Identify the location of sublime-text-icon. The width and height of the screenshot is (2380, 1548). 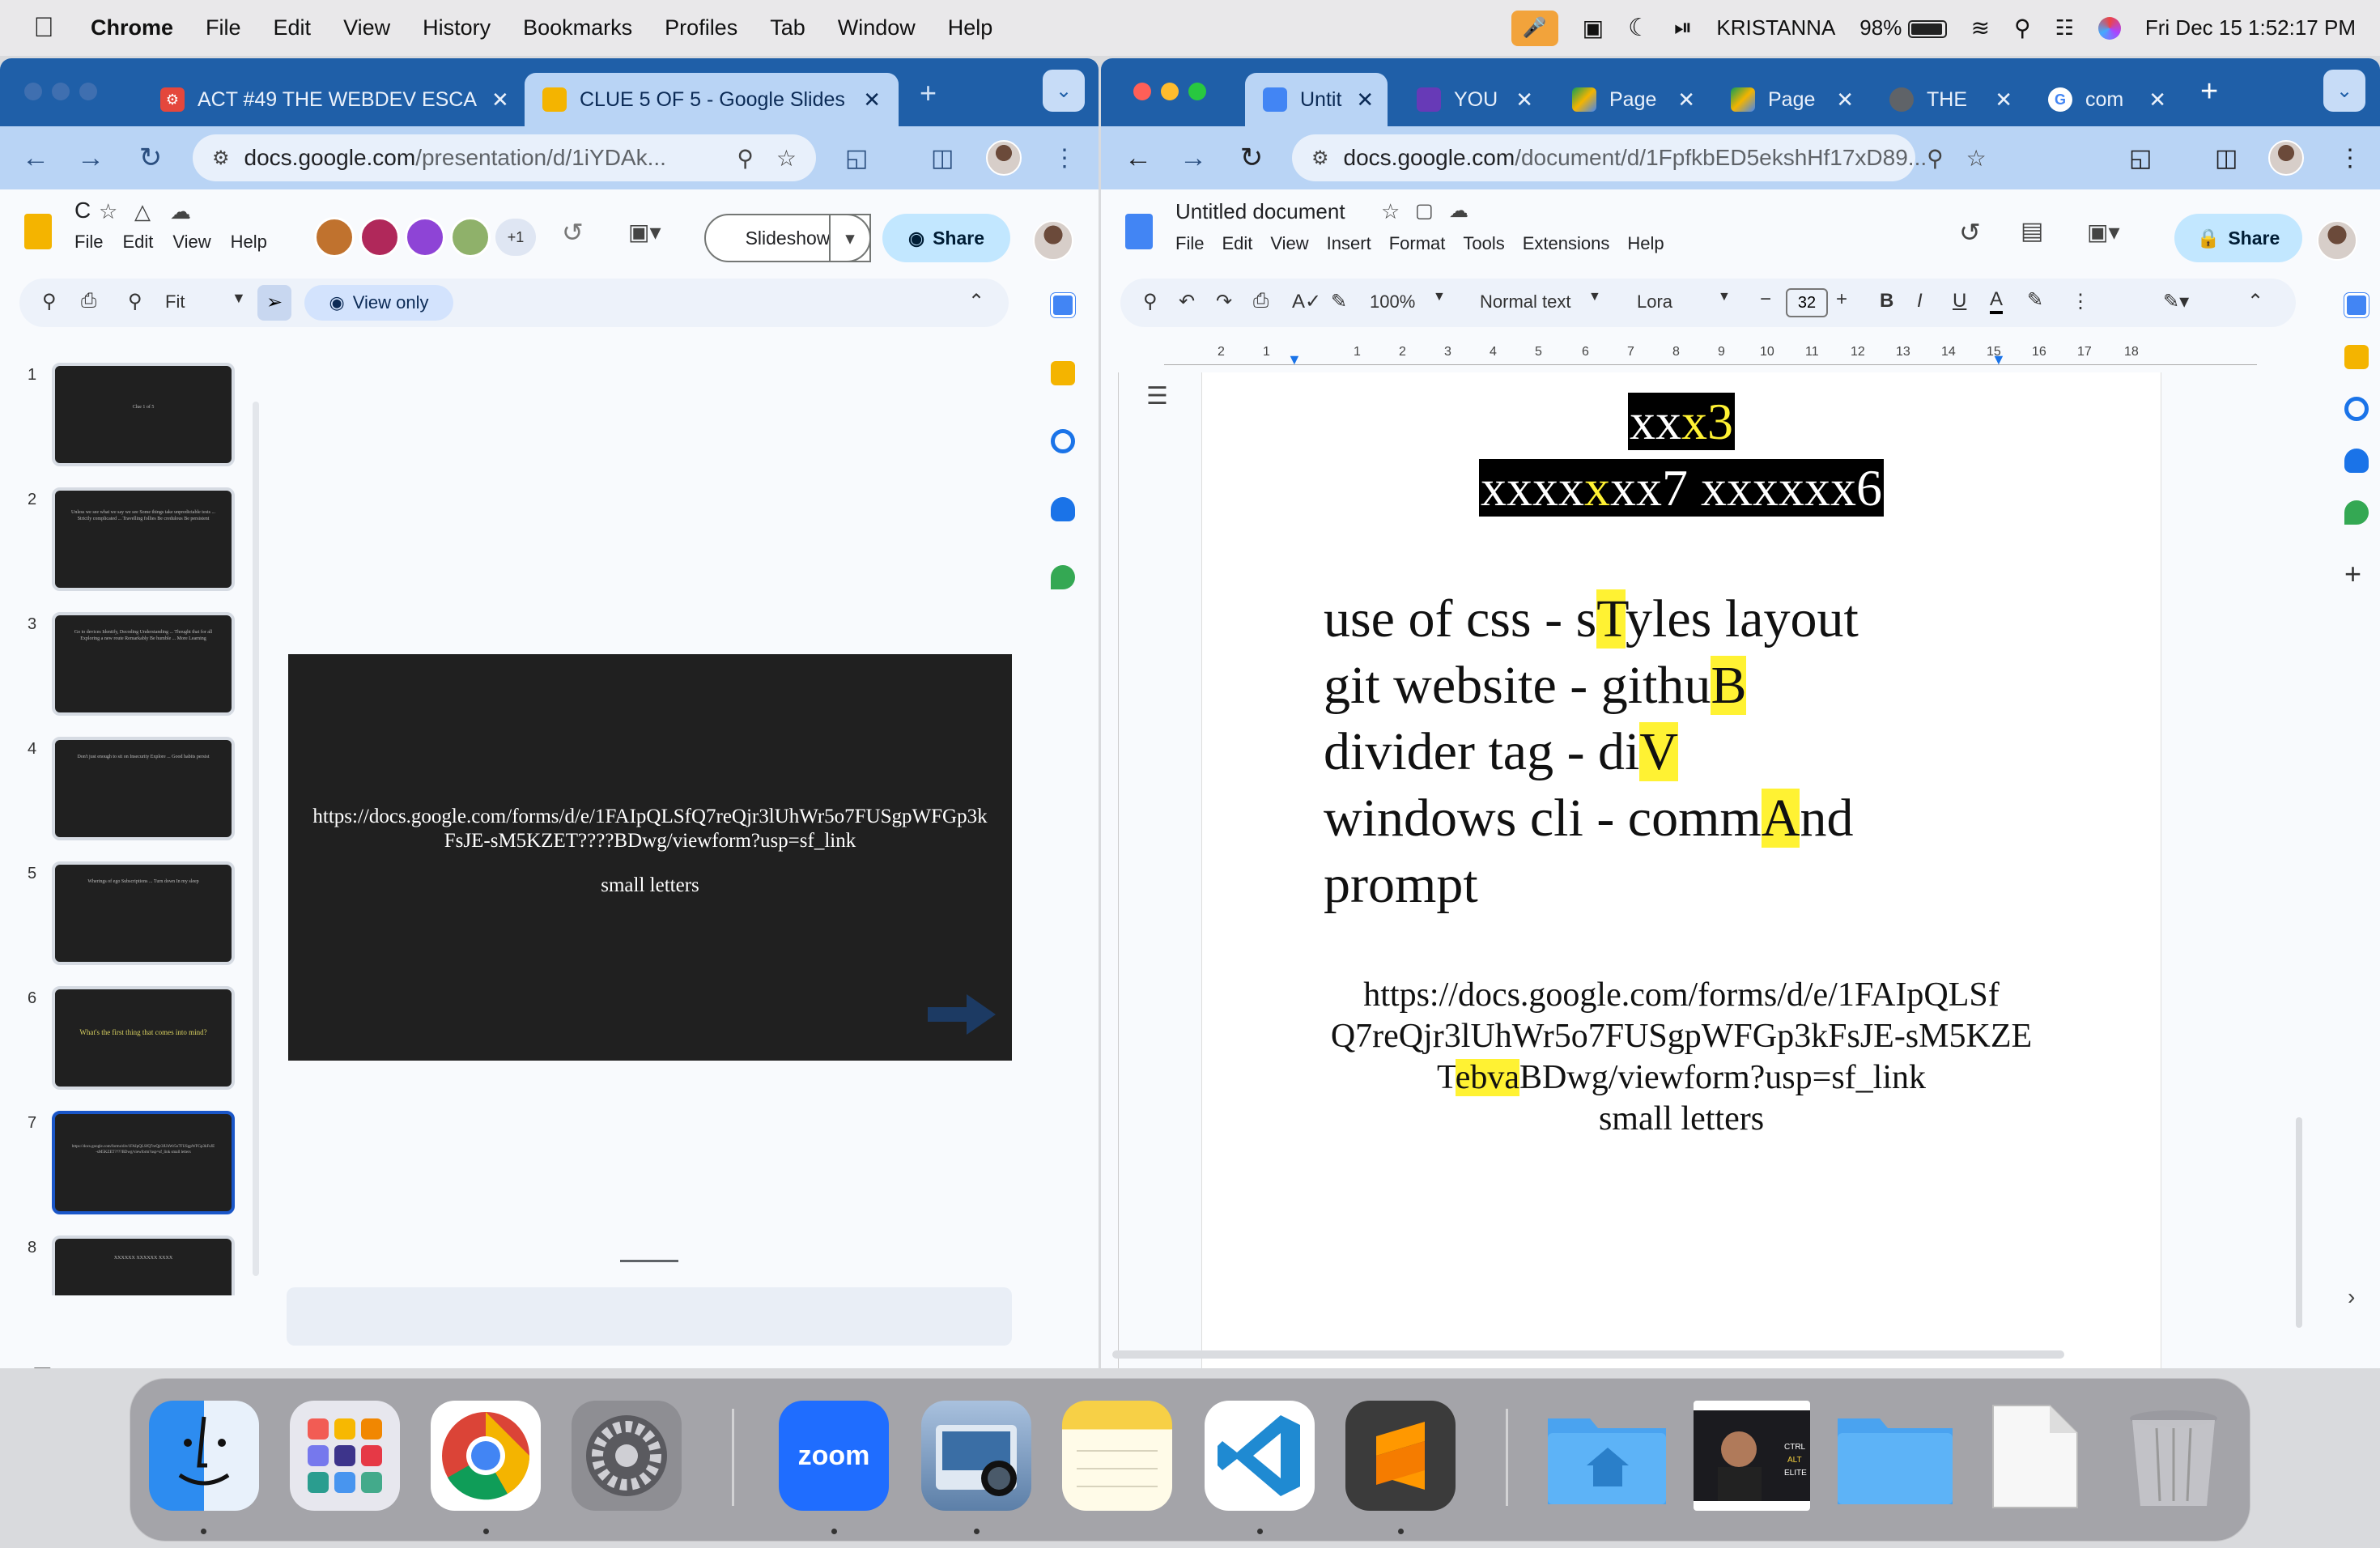
(1400, 1456).